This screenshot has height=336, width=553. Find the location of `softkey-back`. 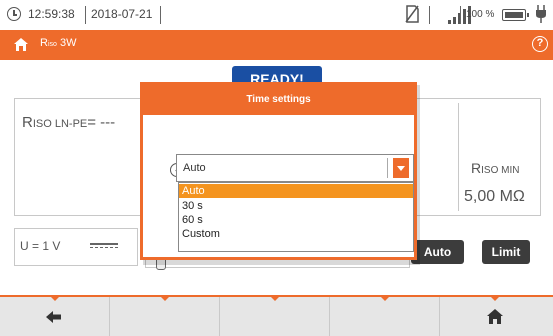

softkey-back is located at coordinates (55, 316).